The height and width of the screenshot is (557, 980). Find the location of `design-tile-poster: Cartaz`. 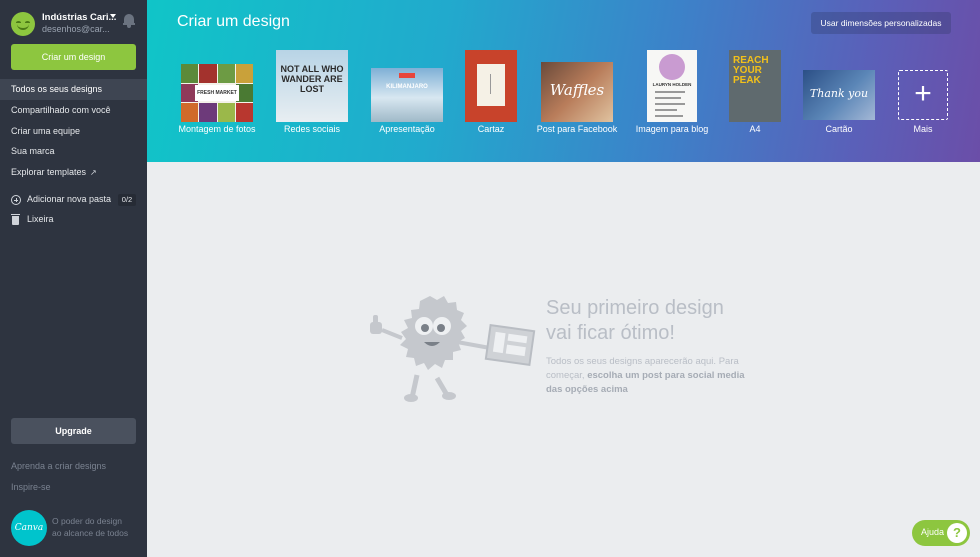

design-tile-poster: Cartaz is located at coordinates (491, 92).